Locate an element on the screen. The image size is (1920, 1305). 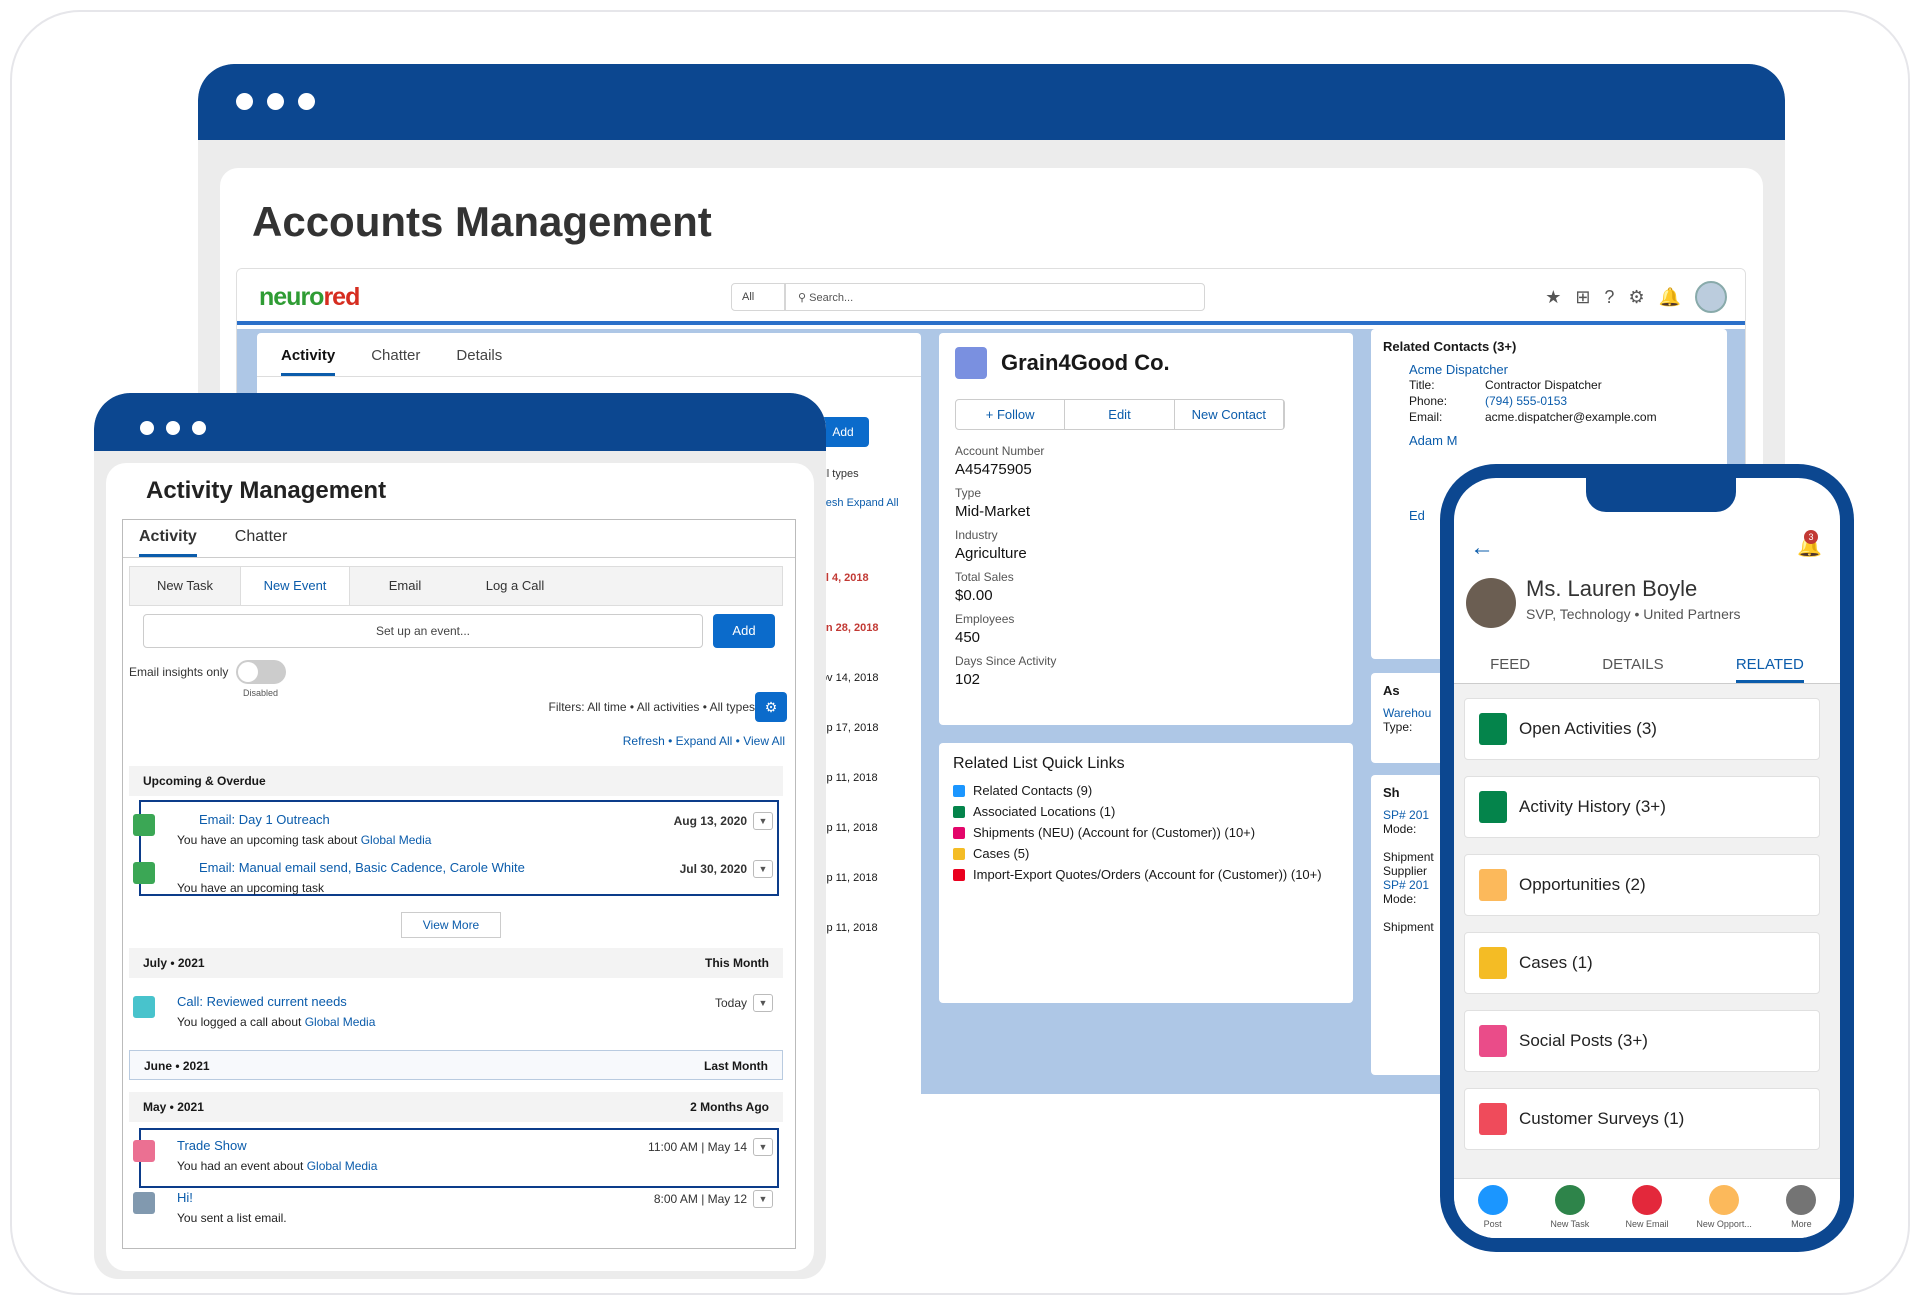
list-item: Social Posts (3+) is located at coordinates (1642, 1041).